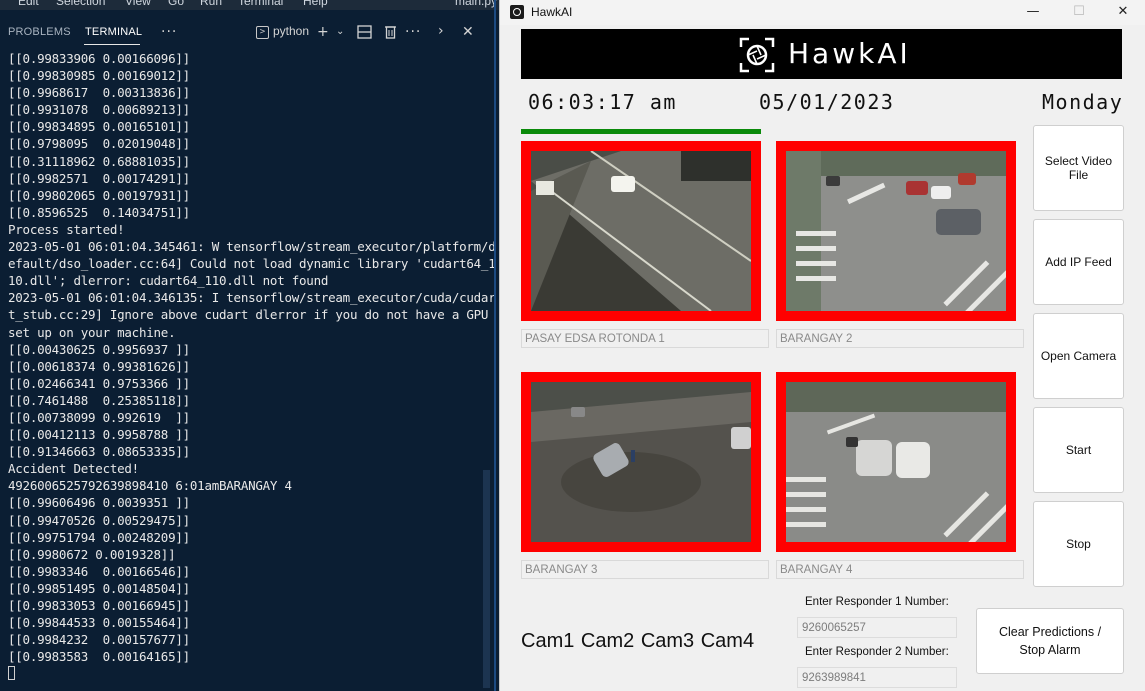 This screenshot has width=1145, height=691. I want to click on camera-list-label: Cam1 Cam2 Cam3 Cam4, so click(638, 641).